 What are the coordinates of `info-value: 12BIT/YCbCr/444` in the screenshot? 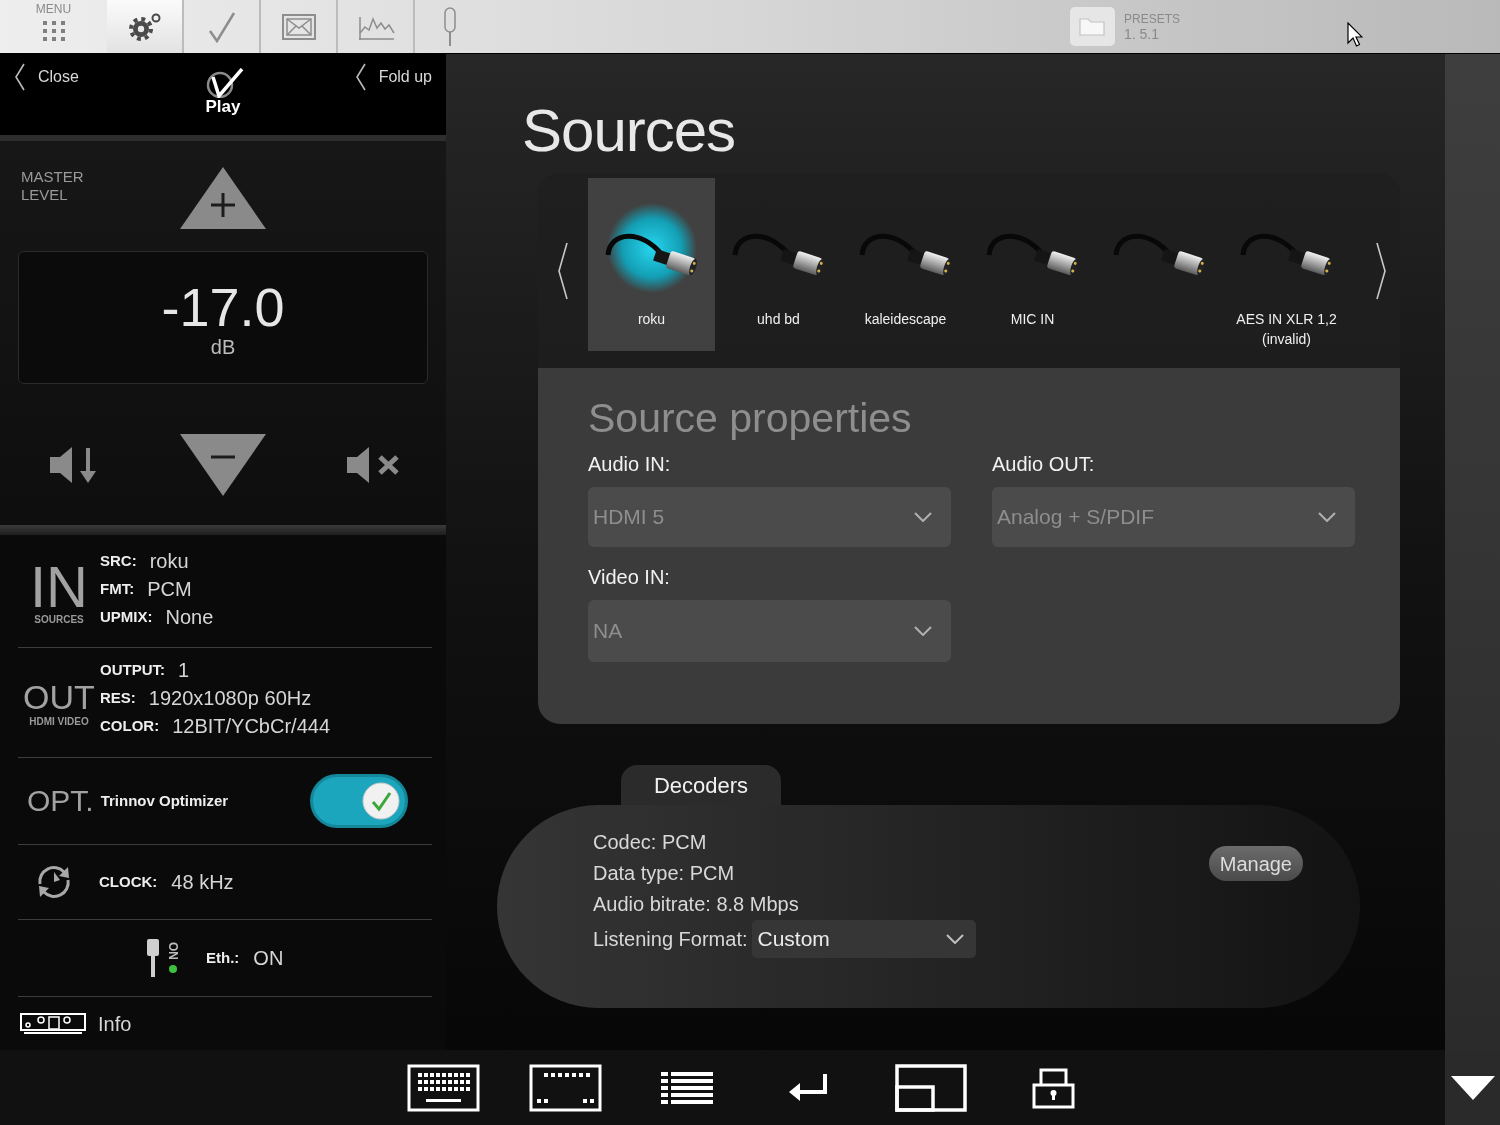 It's located at (251, 726).